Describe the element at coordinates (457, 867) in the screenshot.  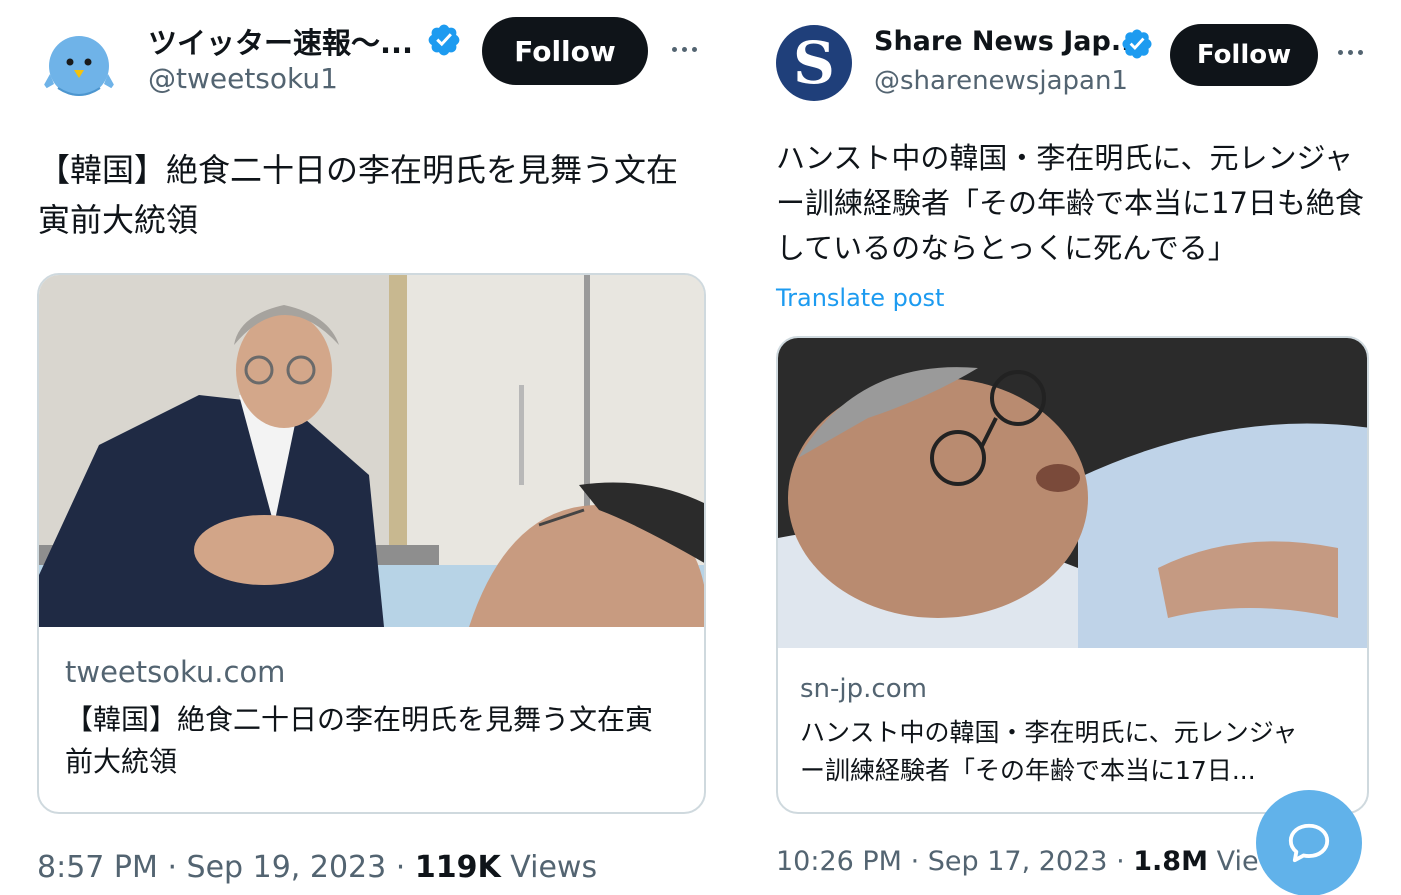
I see `views-count: 119K` at that location.